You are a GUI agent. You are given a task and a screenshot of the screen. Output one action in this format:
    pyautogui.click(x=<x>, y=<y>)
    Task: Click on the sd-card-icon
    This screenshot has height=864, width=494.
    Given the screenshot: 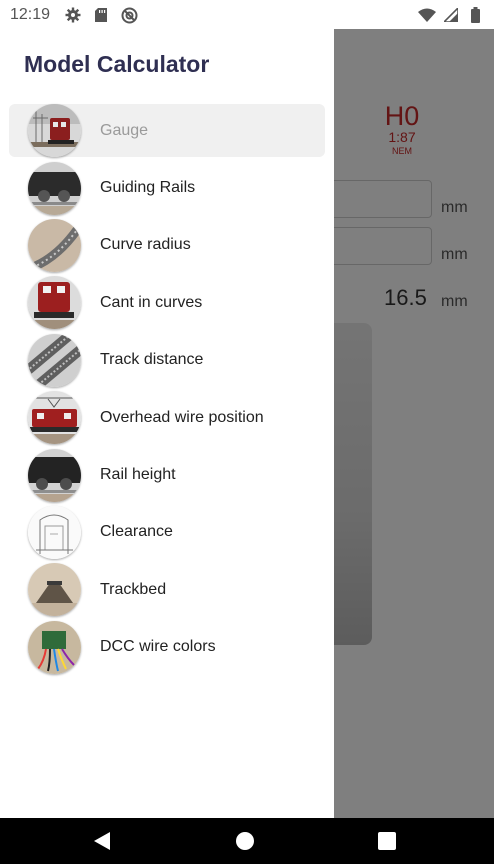 What is the action you would take?
    pyautogui.click(x=101, y=15)
    